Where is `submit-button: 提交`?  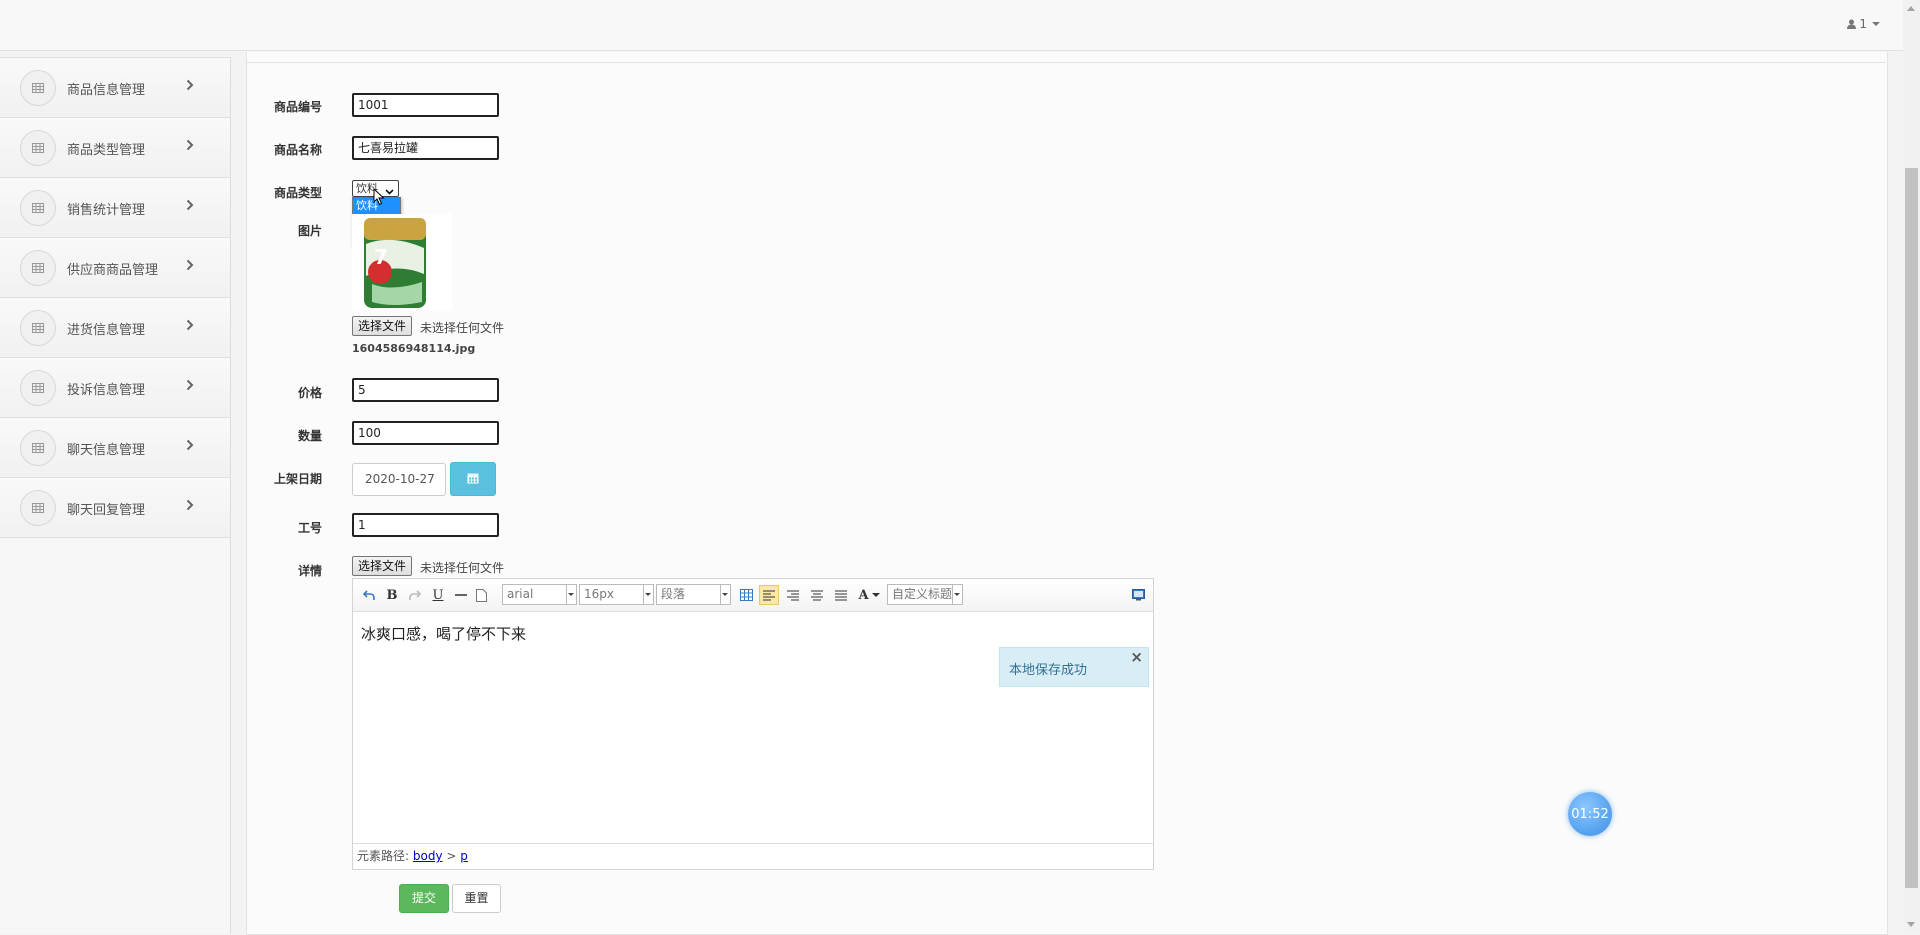 submit-button: 提交 is located at coordinates (424, 898).